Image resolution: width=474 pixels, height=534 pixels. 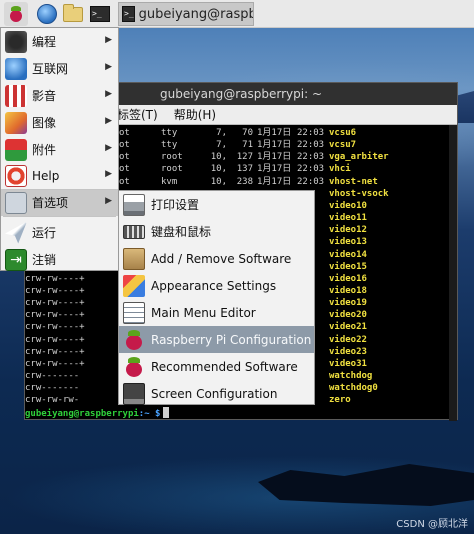 I want to click on menu-help: 帮助(H), so click(x=195, y=114).